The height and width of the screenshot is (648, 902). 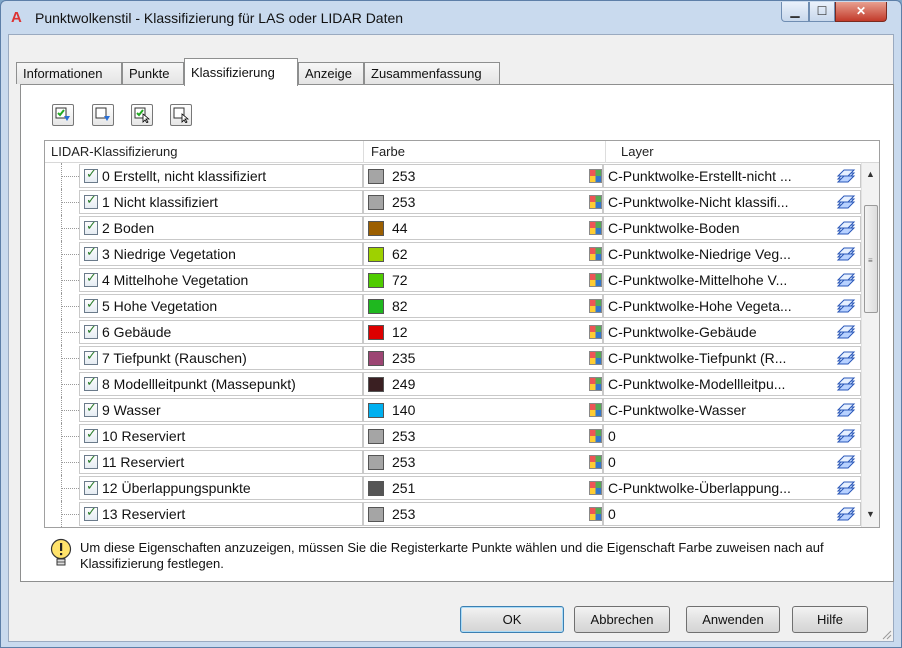 What do you see at coordinates (830, 619) in the screenshot?
I see `help-button: Hilfe` at bounding box center [830, 619].